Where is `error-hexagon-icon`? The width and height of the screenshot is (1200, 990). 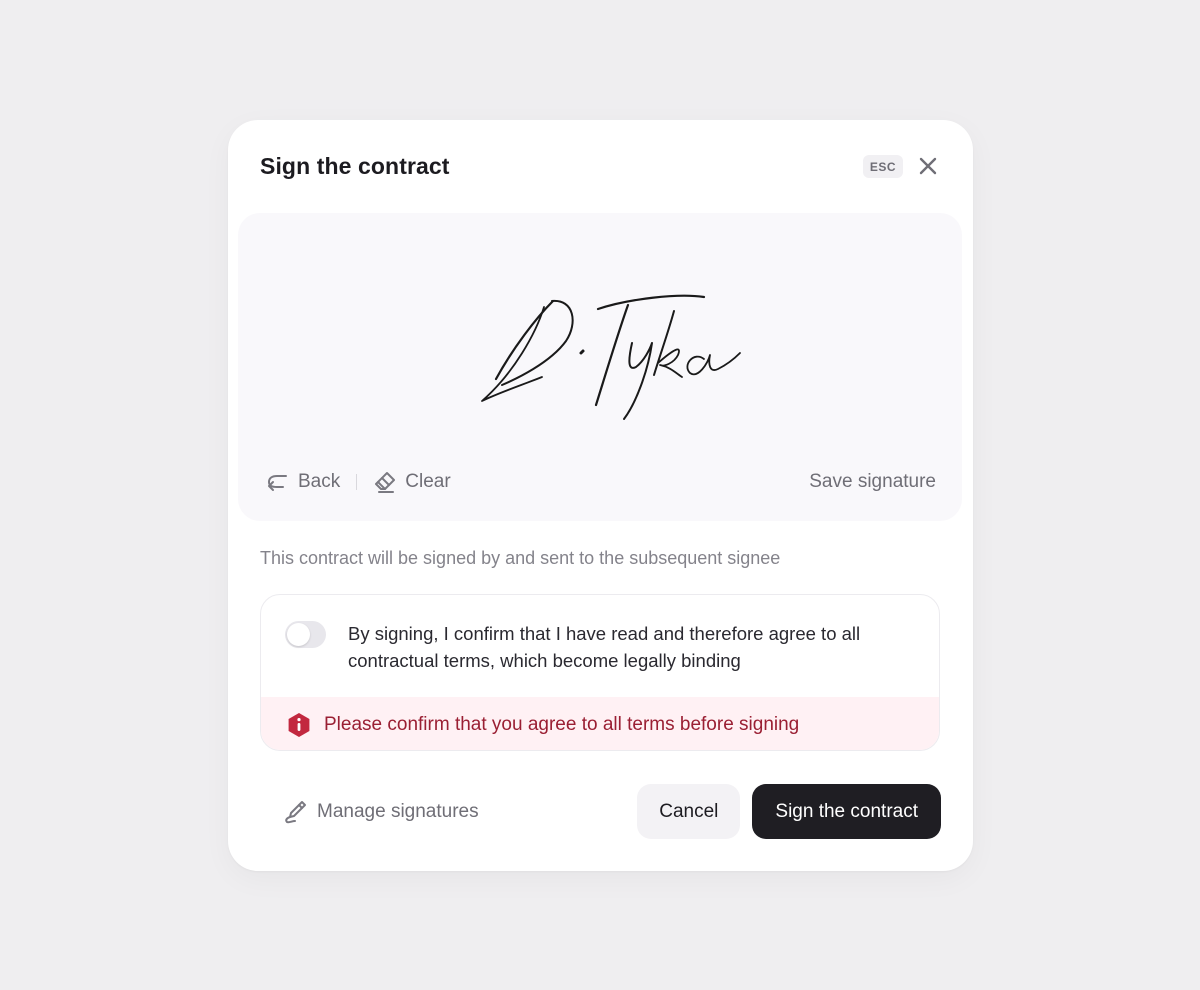
error-hexagon-icon is located at coordinates (299, 724).